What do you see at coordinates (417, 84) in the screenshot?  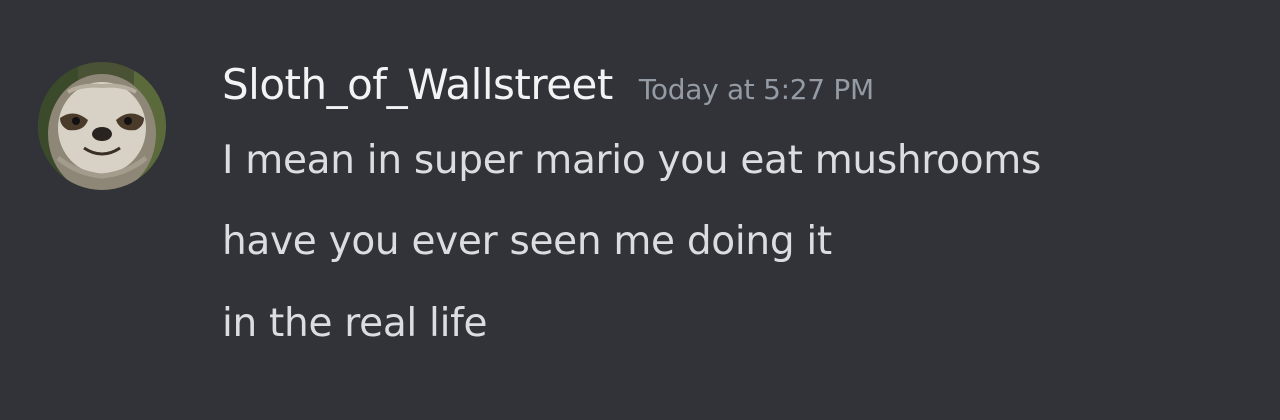 I see `username: Sloth_of_Wallstreet` at bounding box center [417, 84].